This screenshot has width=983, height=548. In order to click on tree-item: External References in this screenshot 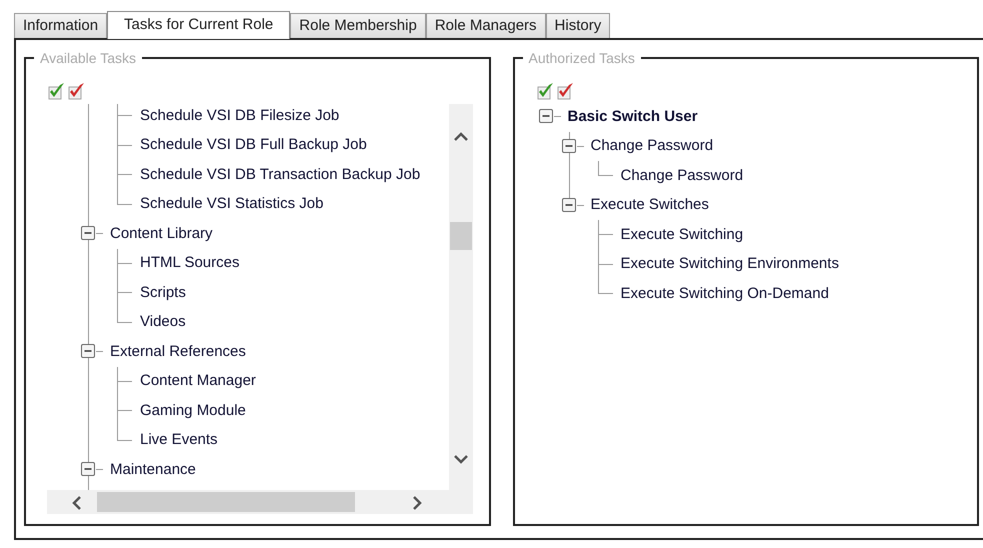, I will do `click(178, 351)`.